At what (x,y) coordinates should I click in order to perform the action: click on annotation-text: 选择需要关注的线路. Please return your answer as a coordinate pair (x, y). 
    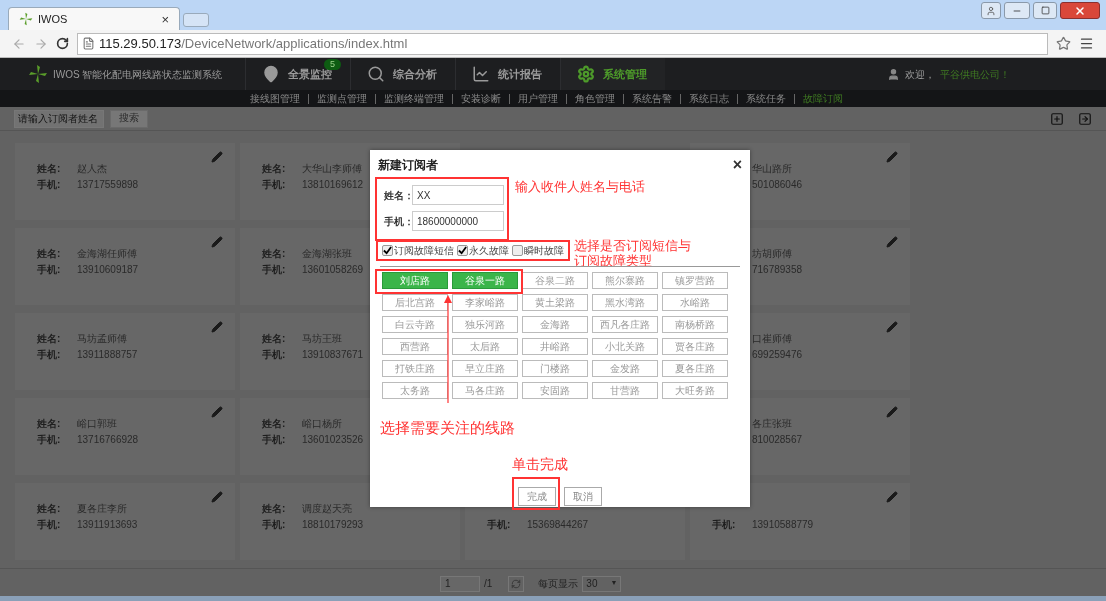
    Looking at the image, I should click on (447, 427).